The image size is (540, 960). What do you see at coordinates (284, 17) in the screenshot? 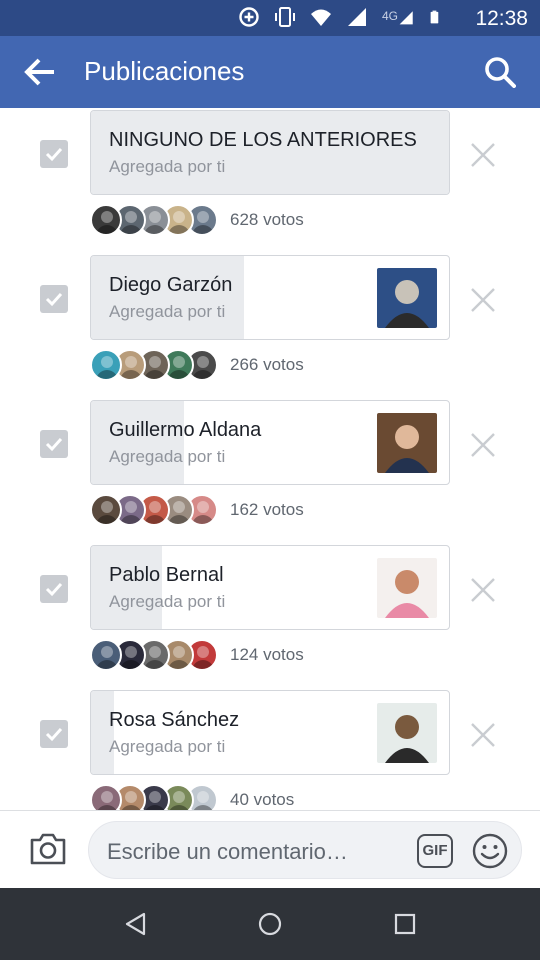
I see `vibrate-icon` at bounding box center [284, 17].